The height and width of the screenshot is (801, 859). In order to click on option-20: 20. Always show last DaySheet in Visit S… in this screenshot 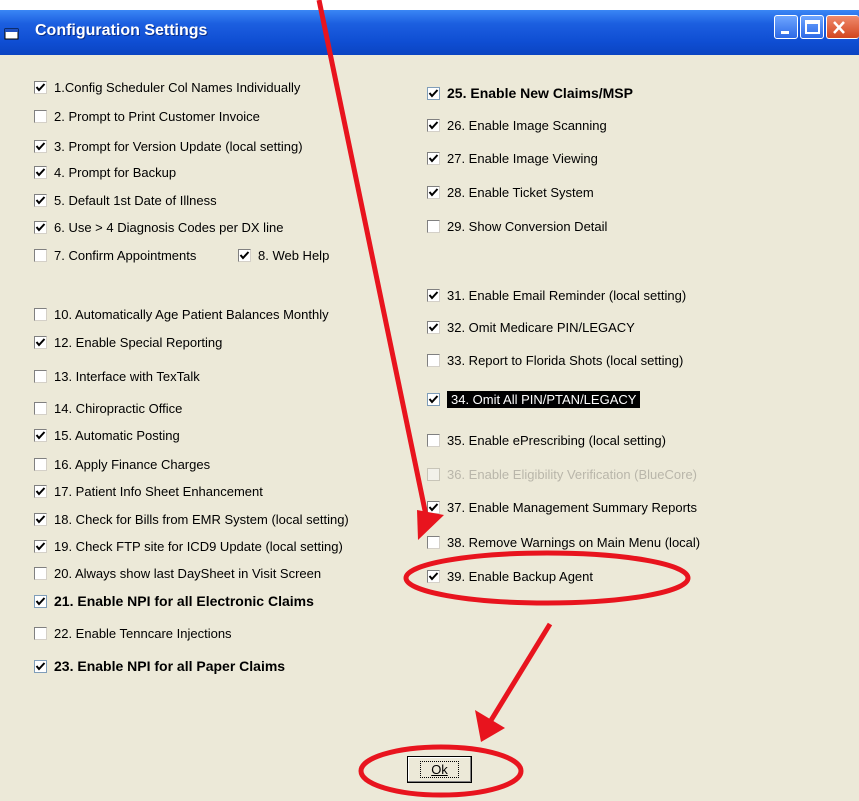, I will do `click(177, 573)`.